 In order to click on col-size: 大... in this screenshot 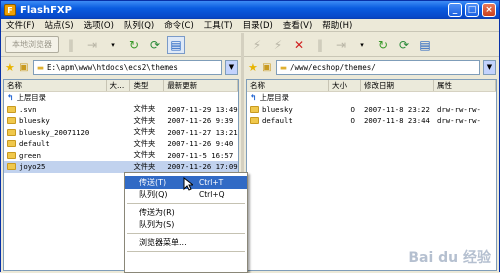, I will do `click(119, 85)`.